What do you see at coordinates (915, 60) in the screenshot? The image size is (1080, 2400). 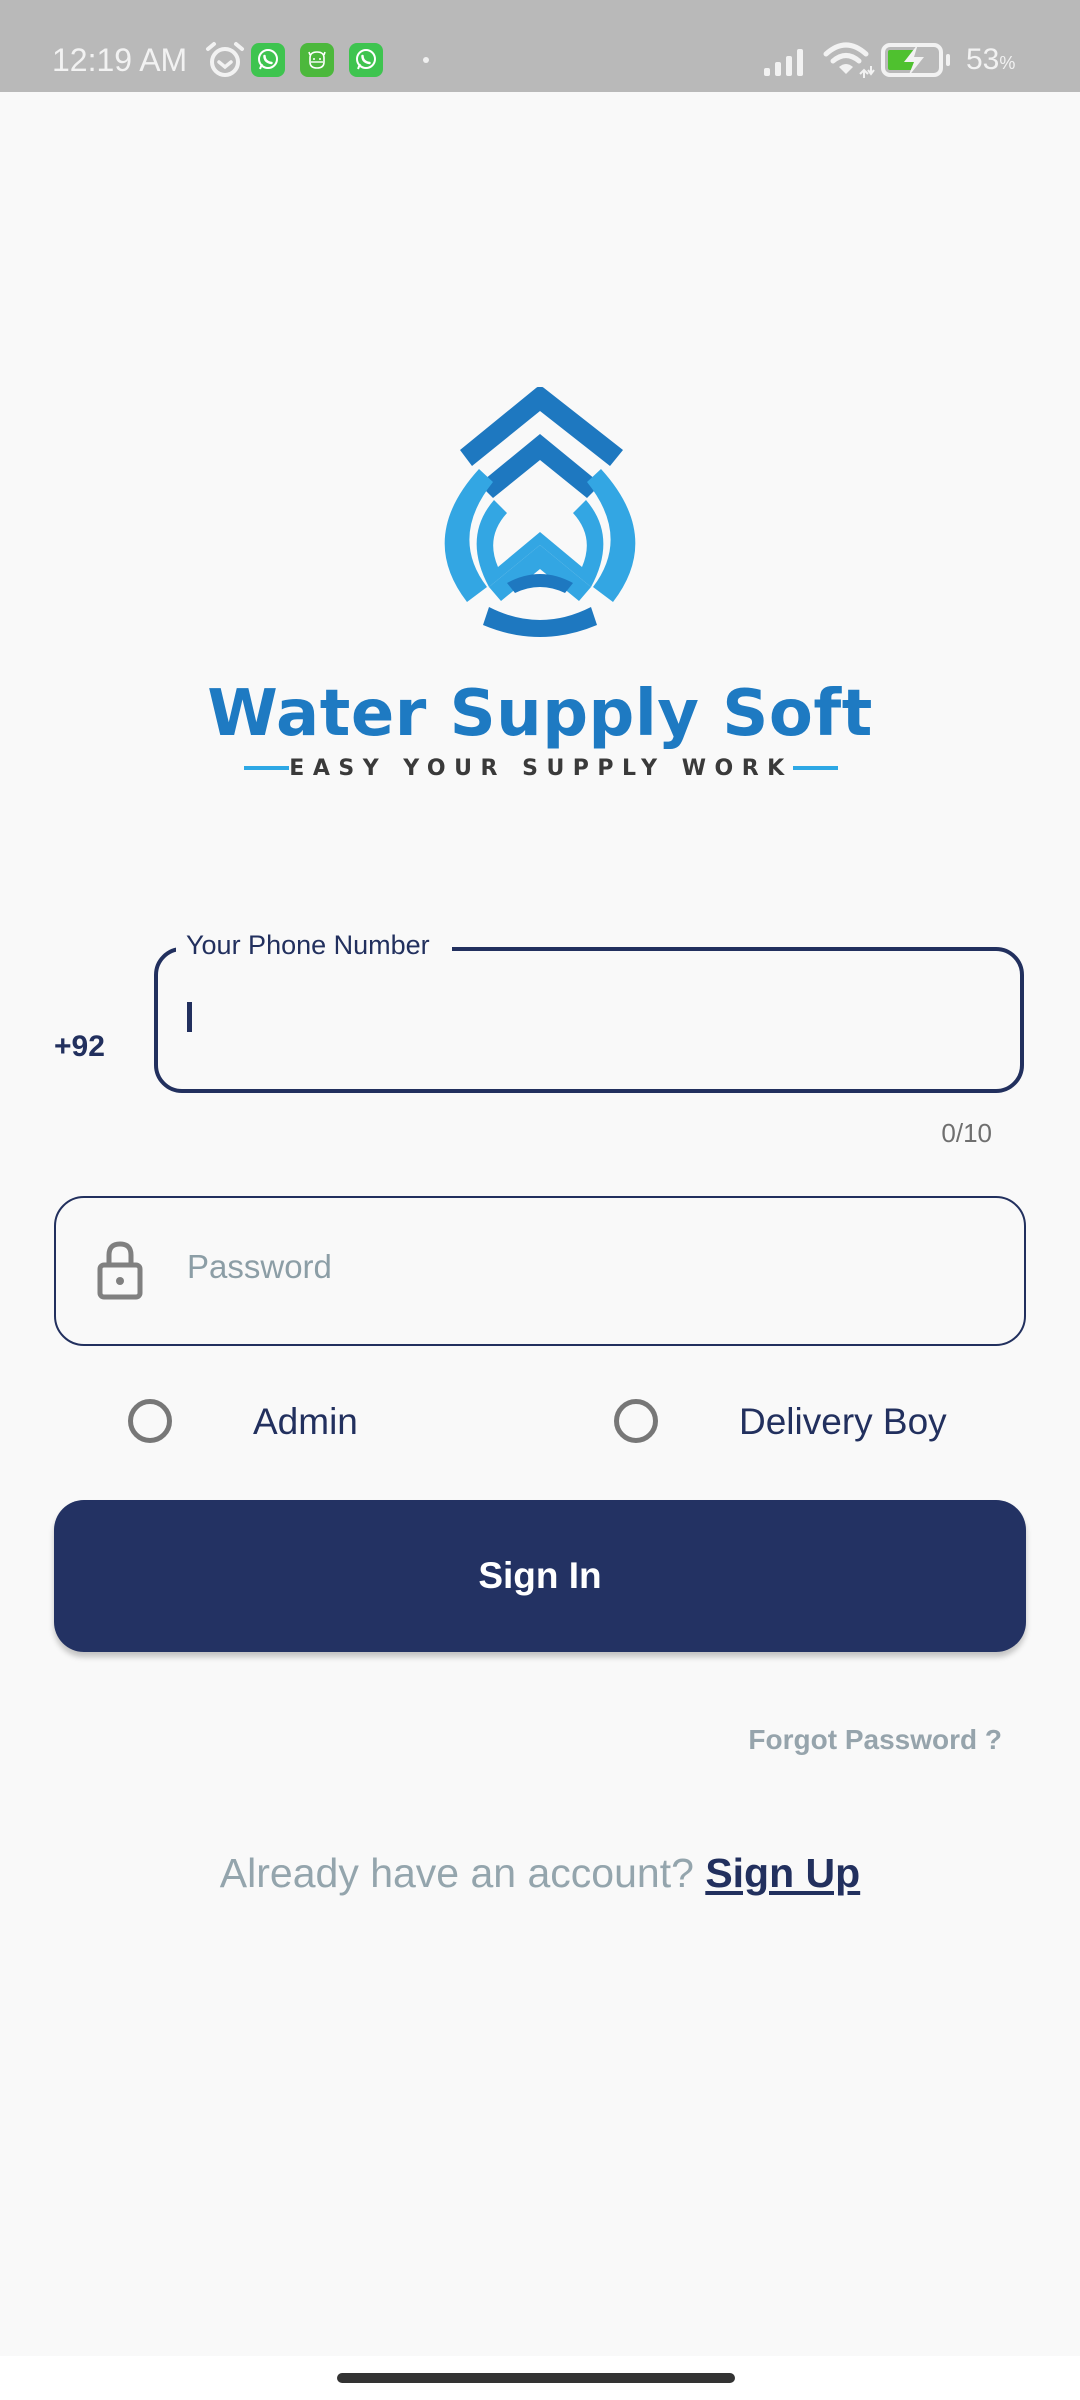 I see `battery-charging-icon` at bounding box center [915, 60].